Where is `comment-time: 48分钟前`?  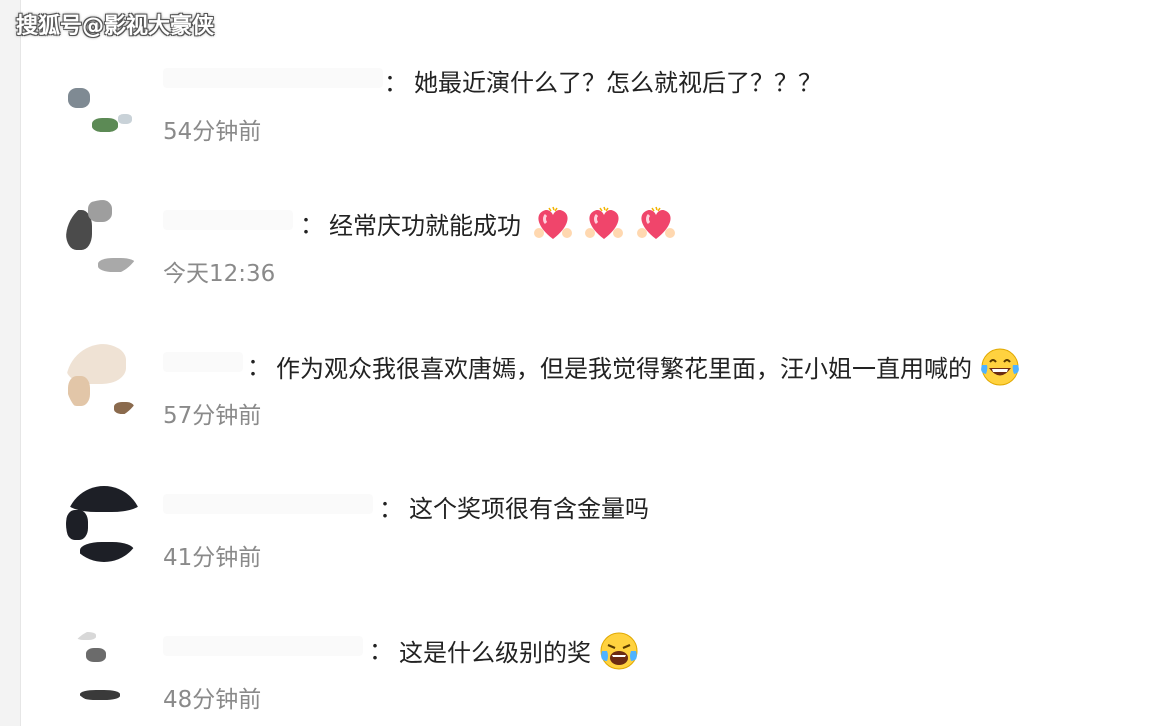
comment-time: 48分钟前 is located at coordinates (212, 700).